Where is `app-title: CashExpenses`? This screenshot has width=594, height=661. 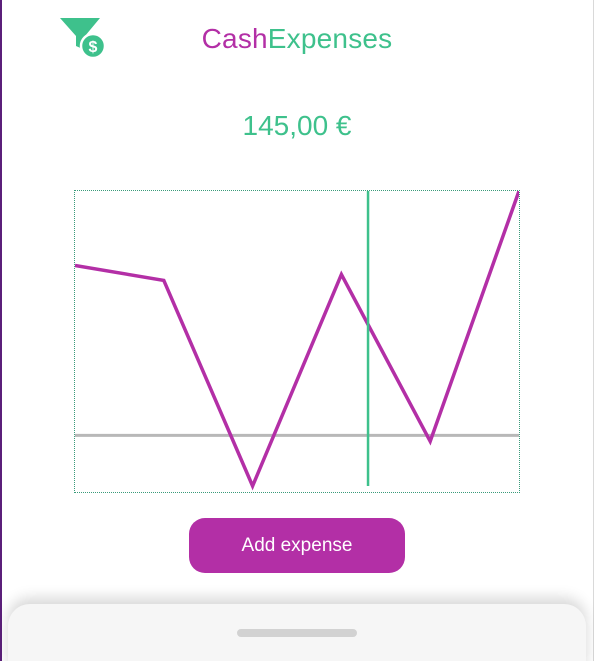 app-title: CashExpenses is located at coordinates (297, 39).